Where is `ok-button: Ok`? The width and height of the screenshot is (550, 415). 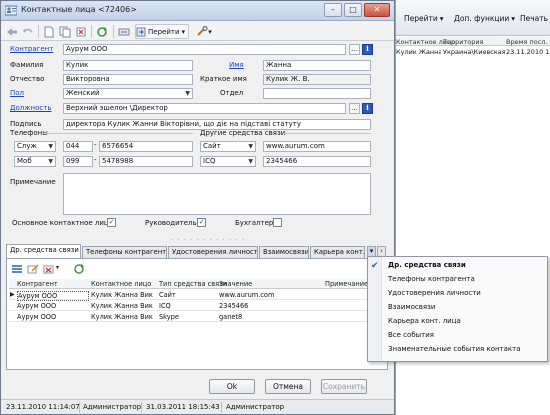 ok-button: Ok is located at coordinates (232, 386).